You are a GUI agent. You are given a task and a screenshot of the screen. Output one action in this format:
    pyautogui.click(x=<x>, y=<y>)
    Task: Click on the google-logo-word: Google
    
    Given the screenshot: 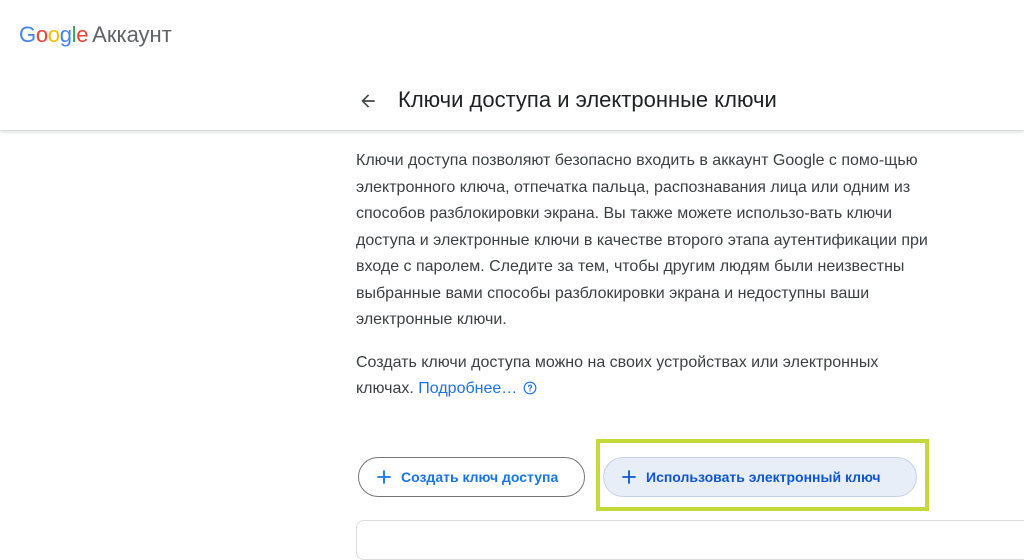 What is the action you would take?
    pyautogui.click(x=54, y=34)
    